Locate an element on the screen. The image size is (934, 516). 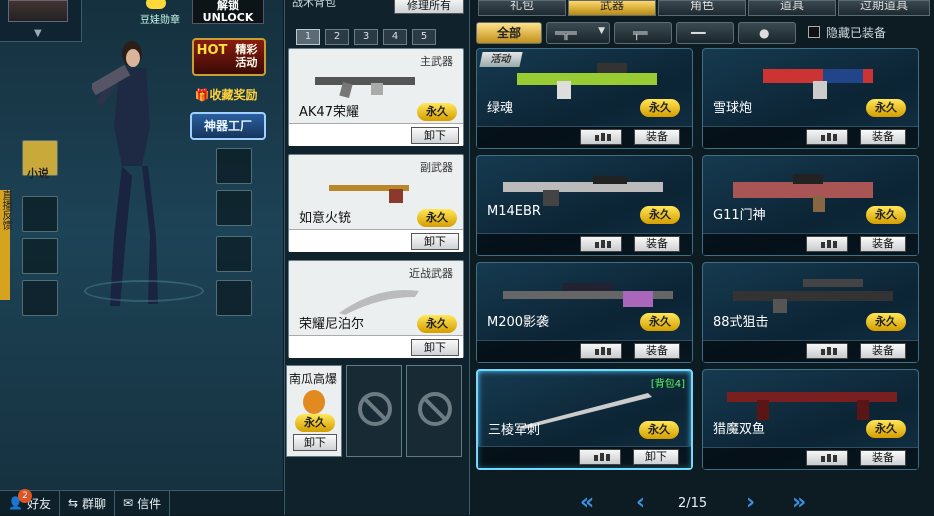
mail-button: ✉ 信件 is located at coordinates (143, 503).